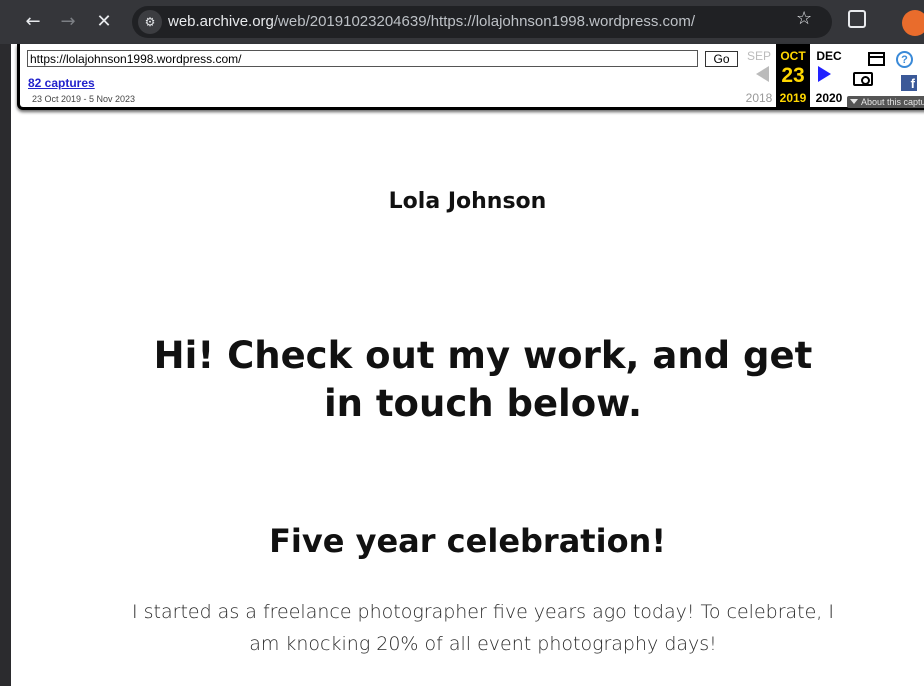 The width and height of the screenshot is (924, 686). I want to click on capture-date-range: 23 Oct 2019 - 5 Nov 2023, so click(84, 99).